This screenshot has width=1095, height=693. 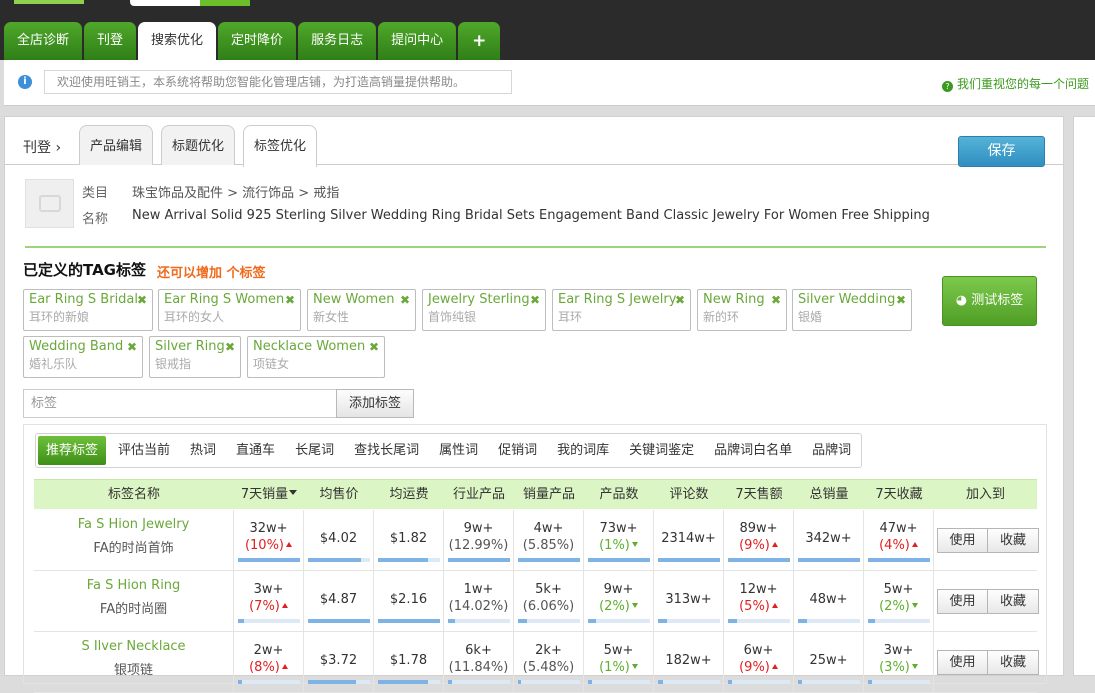 I want to click on metric-cell-salesprod: 4w+ (5.85%), so click(x=549, y=540).